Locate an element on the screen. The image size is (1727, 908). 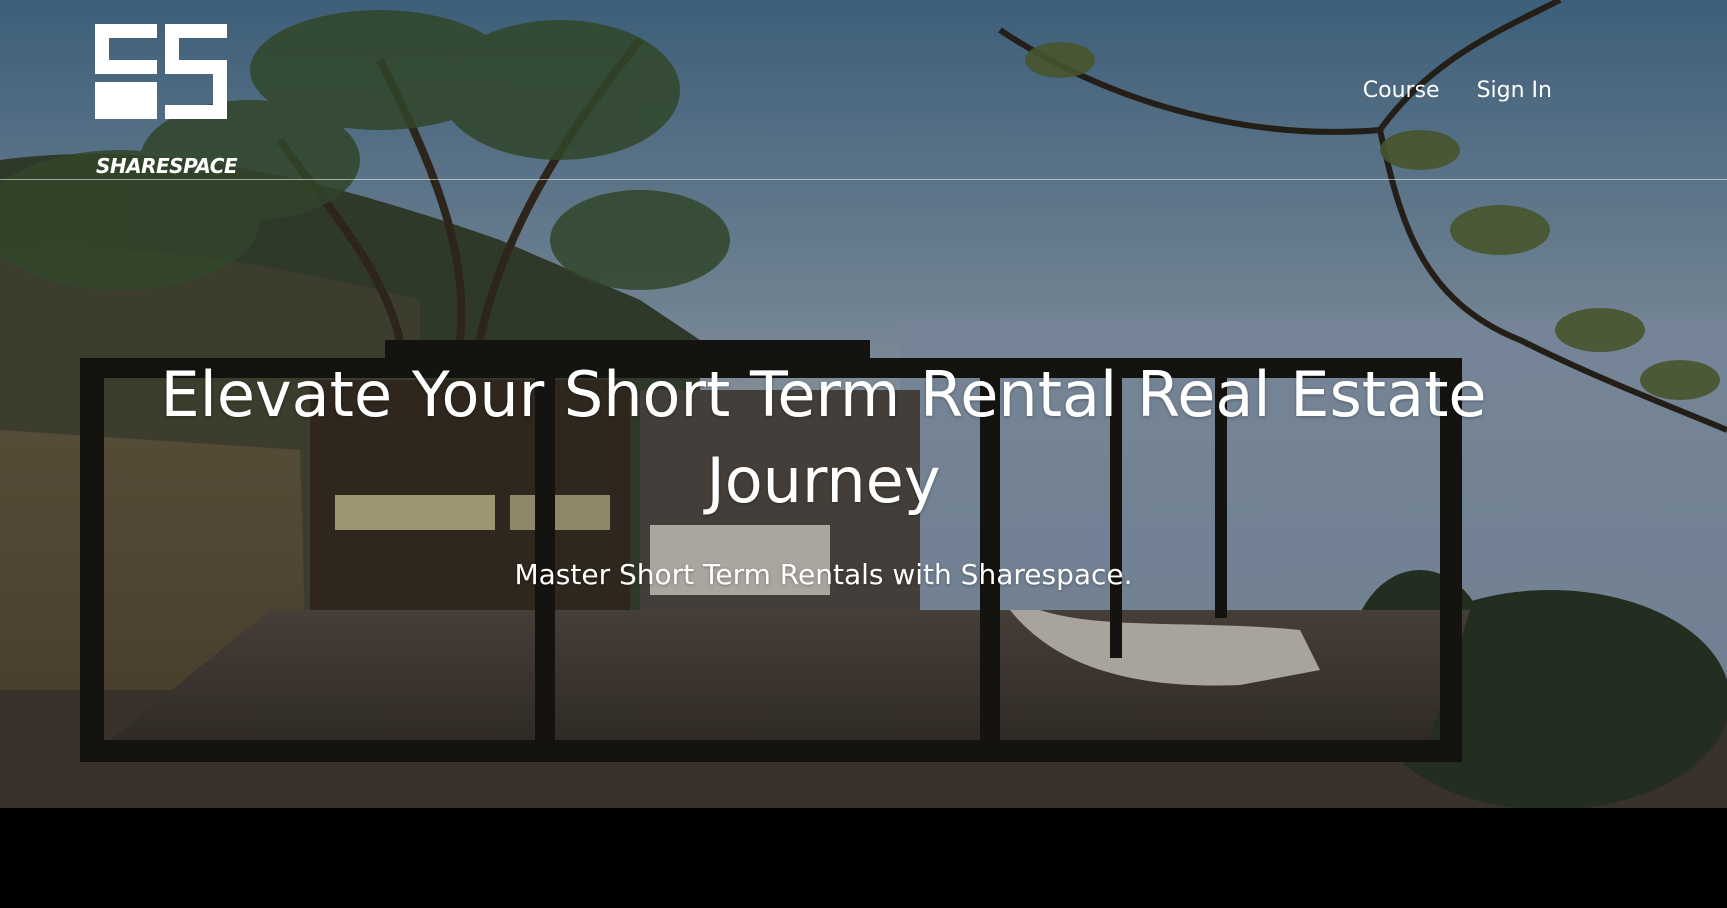
nav-link-course: Course is located at coordinates (1401, 91).